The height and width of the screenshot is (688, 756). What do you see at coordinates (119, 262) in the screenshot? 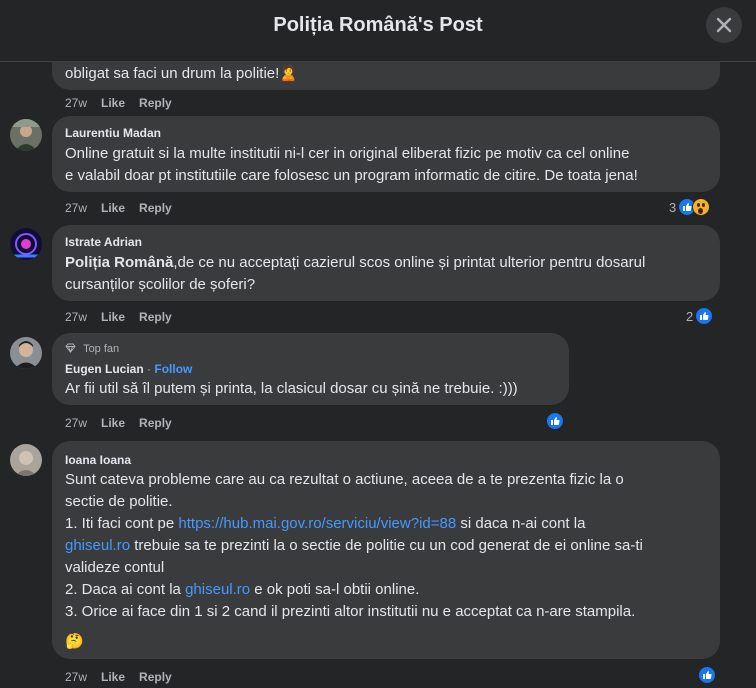
I see `mention-link: Poliția Română` at bounding box center [119, 262].